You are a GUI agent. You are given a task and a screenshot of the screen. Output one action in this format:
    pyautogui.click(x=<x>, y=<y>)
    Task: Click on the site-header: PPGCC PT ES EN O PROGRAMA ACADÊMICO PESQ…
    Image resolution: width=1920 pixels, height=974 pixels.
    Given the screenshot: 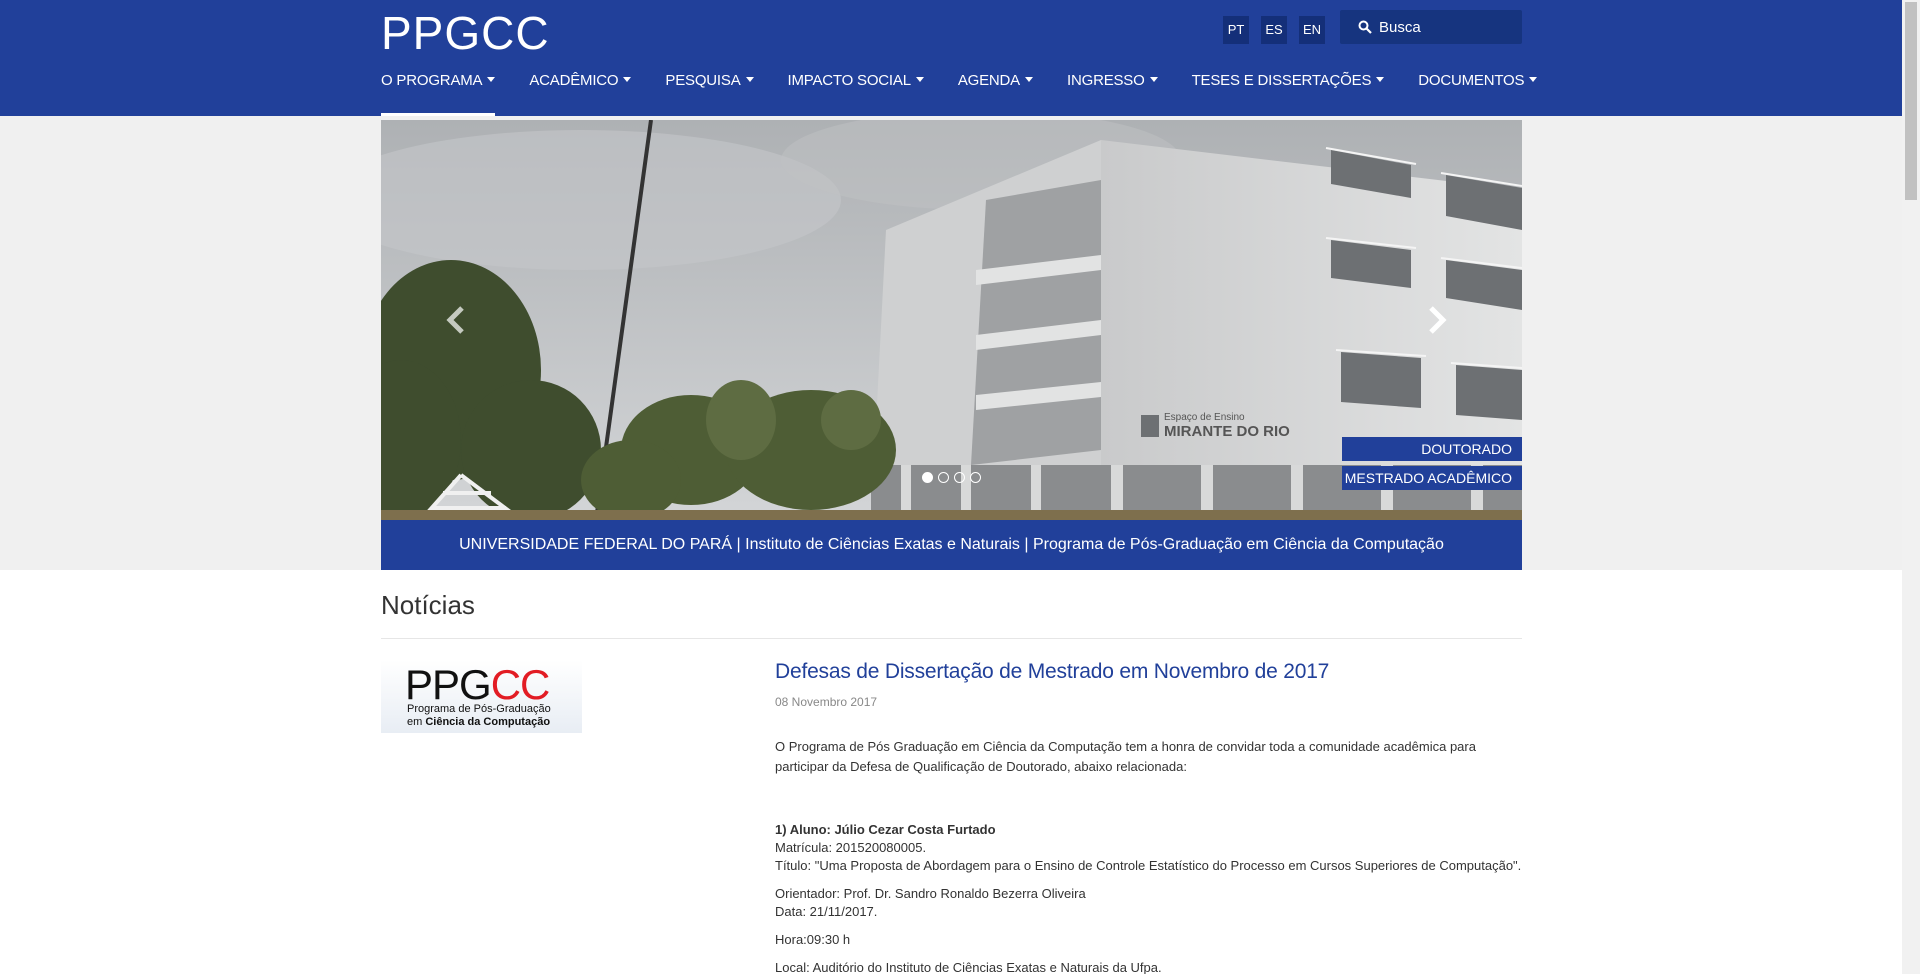 What is the action you would take?
    pyautogui.click(x=951, y=58)
    